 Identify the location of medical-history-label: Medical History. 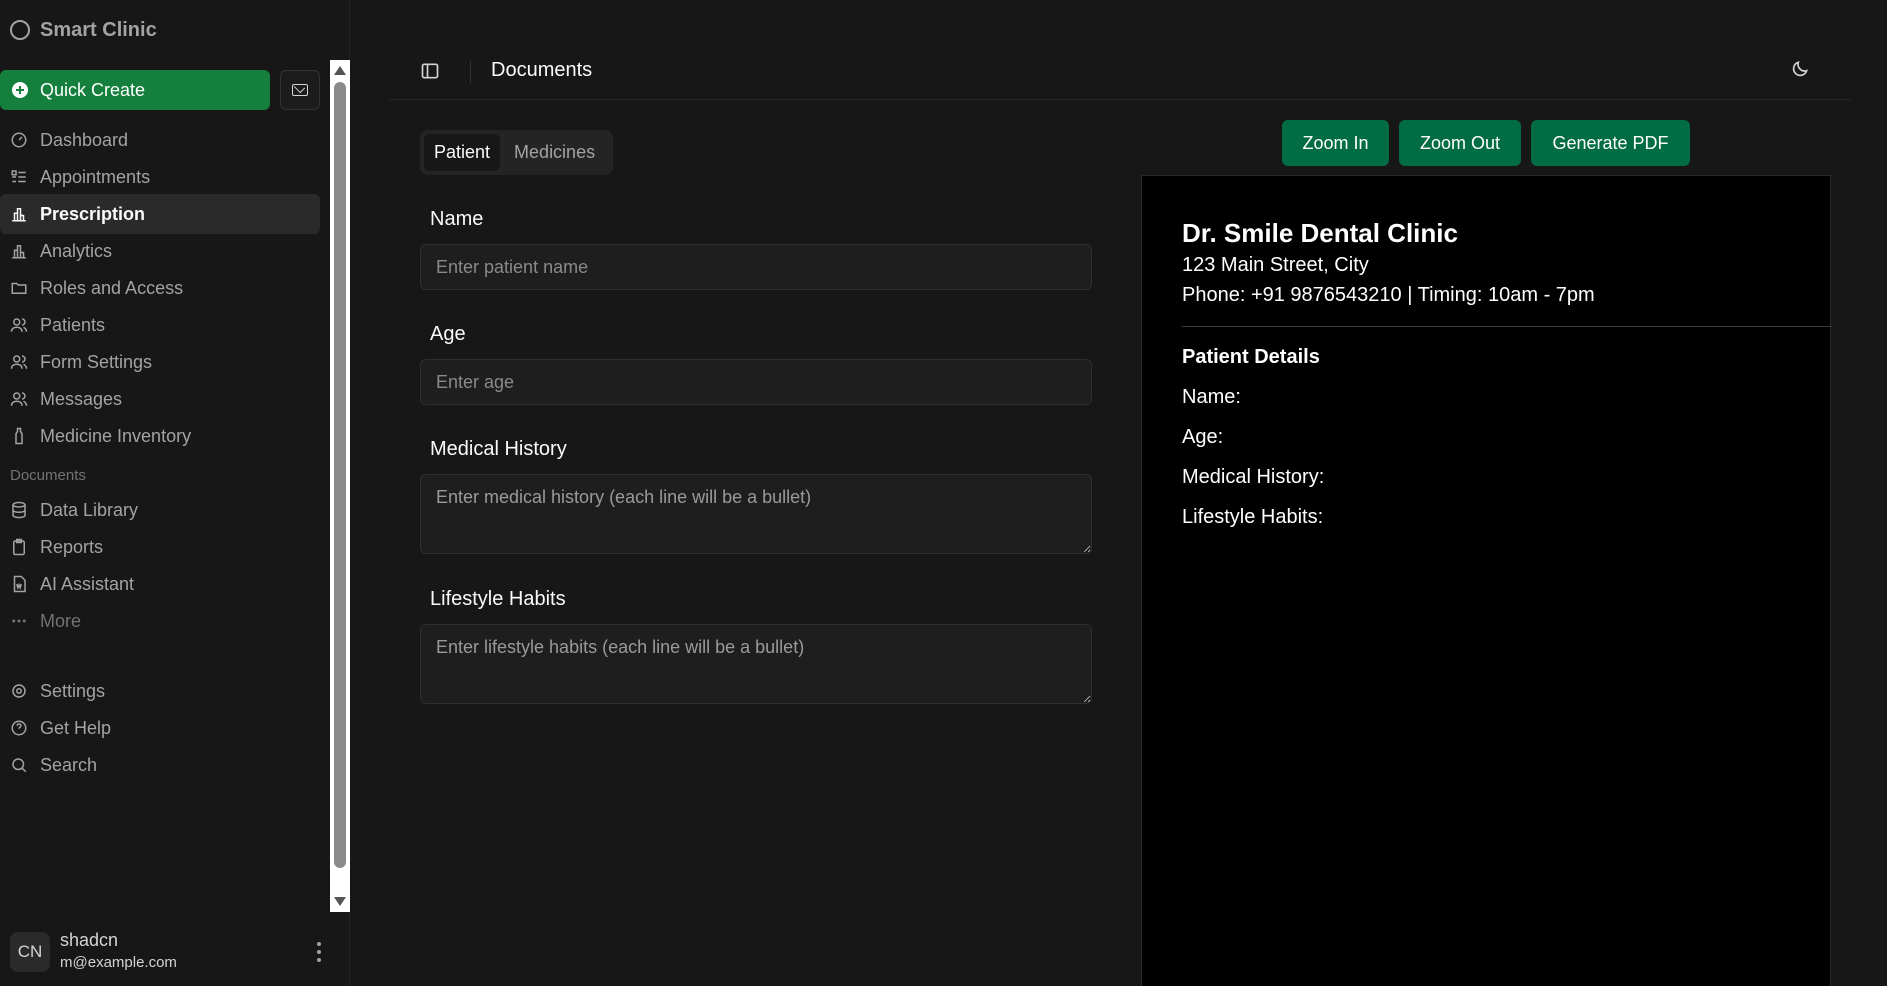
(498, 449).